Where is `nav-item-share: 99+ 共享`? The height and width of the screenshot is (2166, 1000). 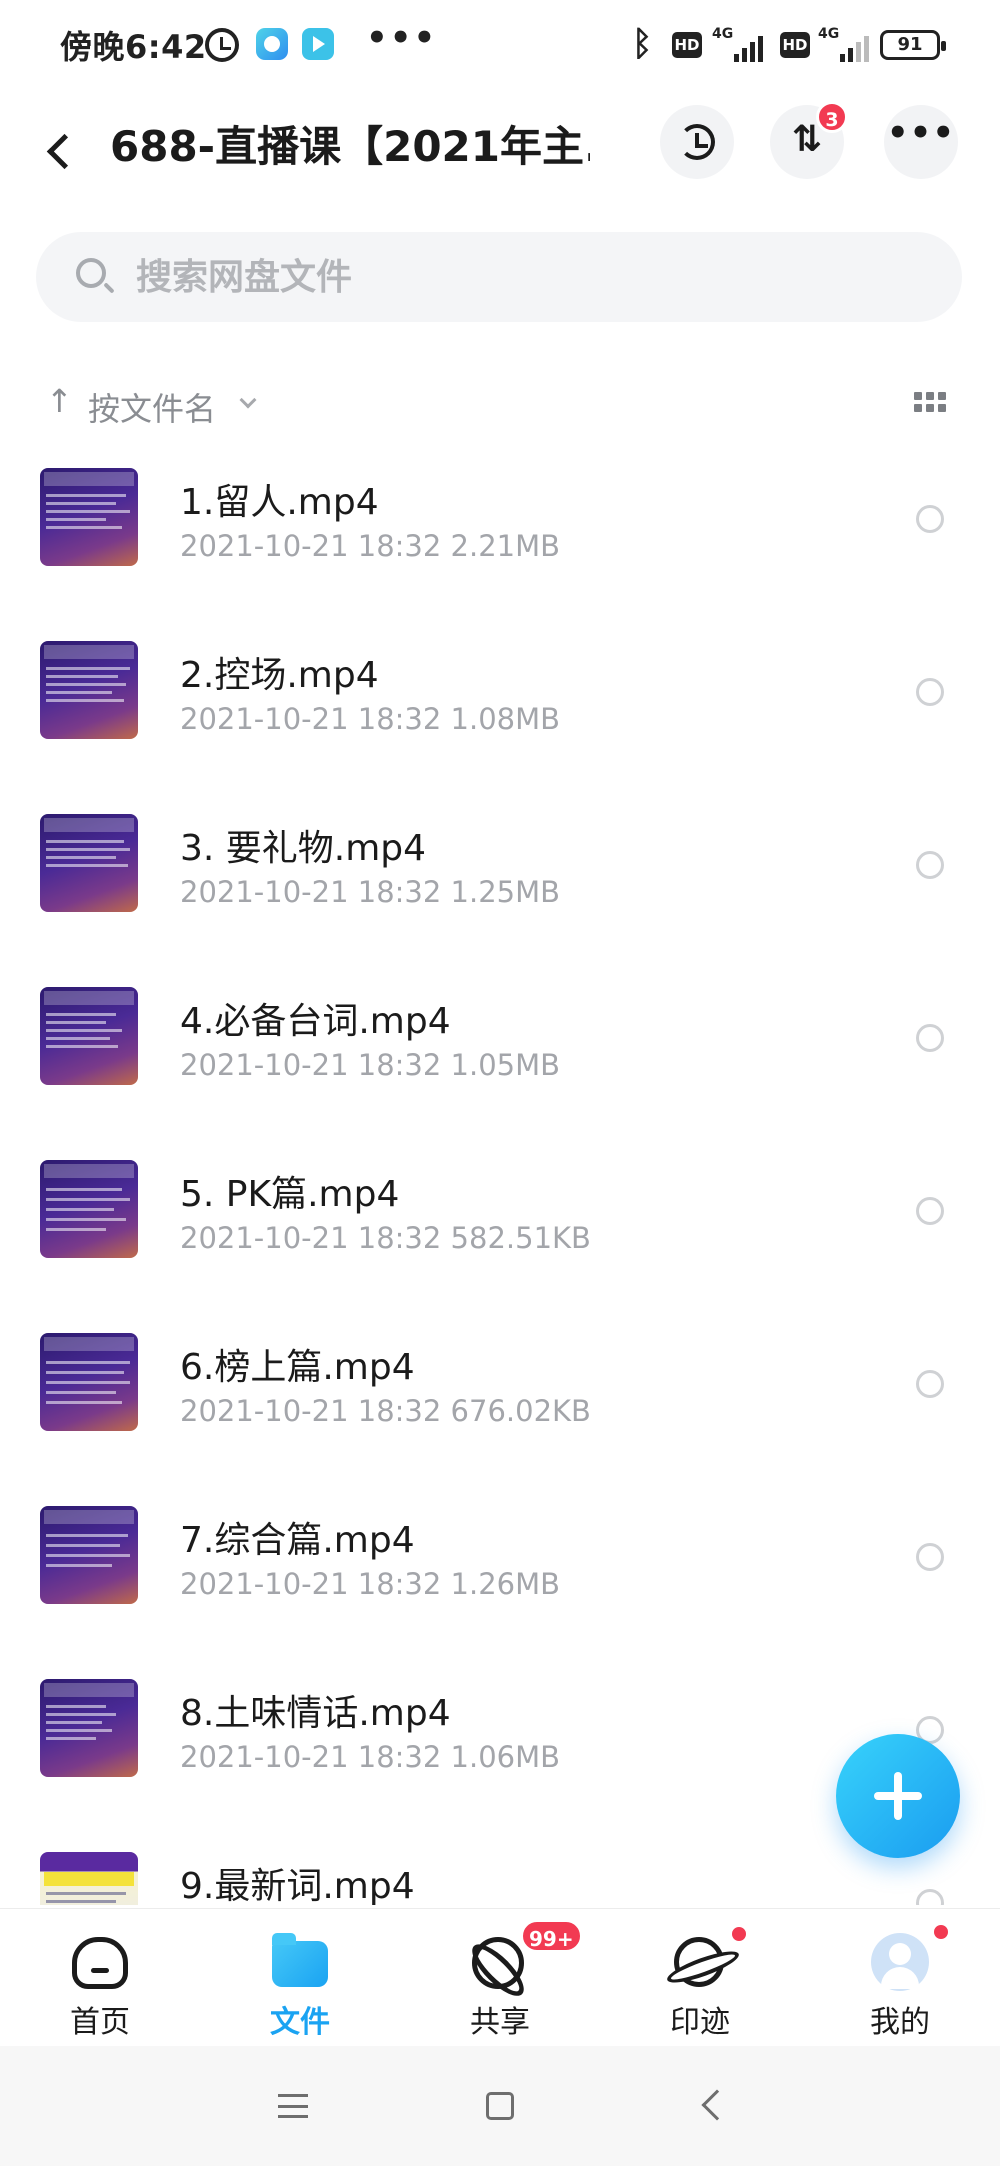
nav-item-share: 99+ 共享 is located at coordinates (500, 1978).